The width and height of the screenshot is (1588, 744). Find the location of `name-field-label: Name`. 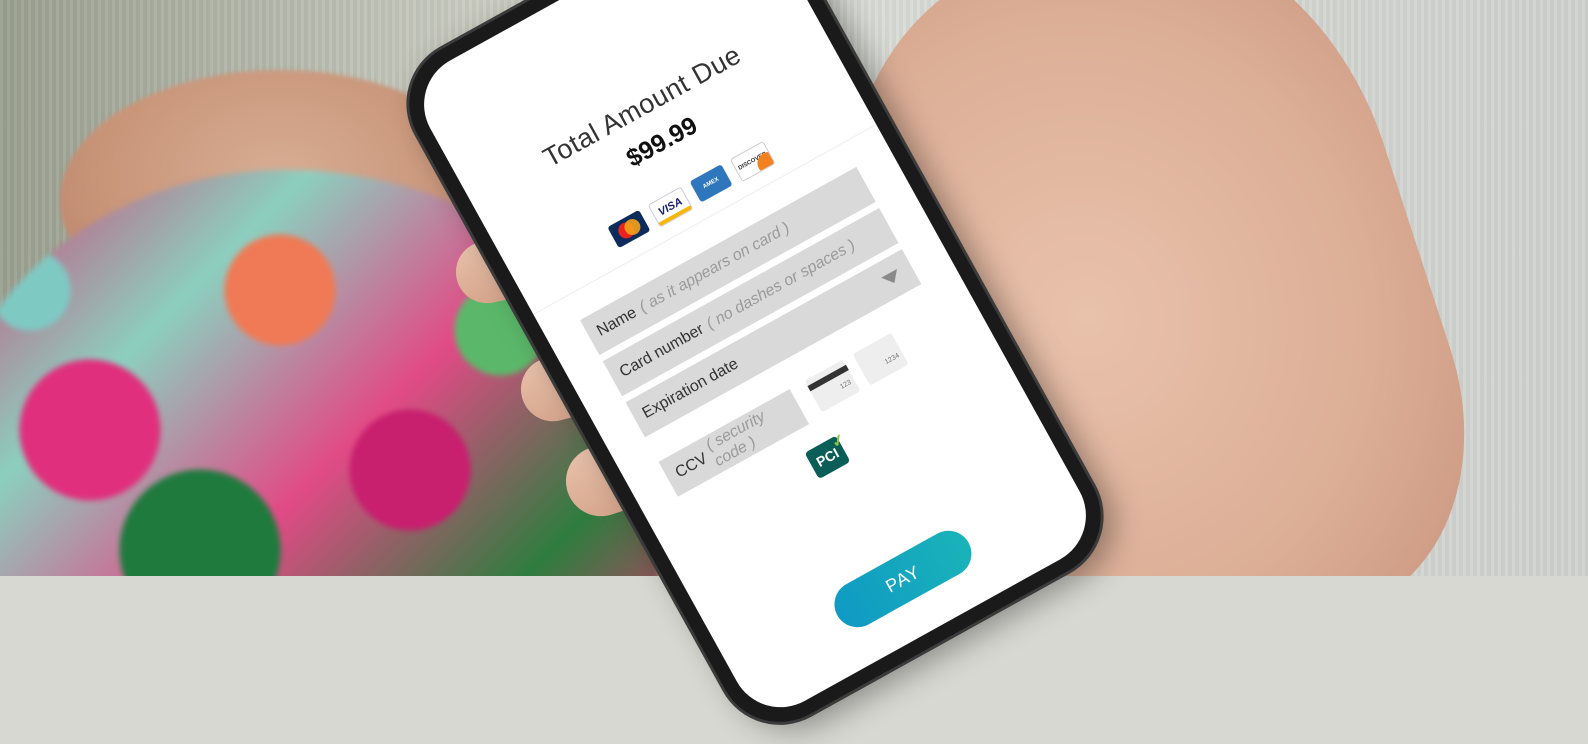

name-field-label: Name is located at coordinates (617, 322).